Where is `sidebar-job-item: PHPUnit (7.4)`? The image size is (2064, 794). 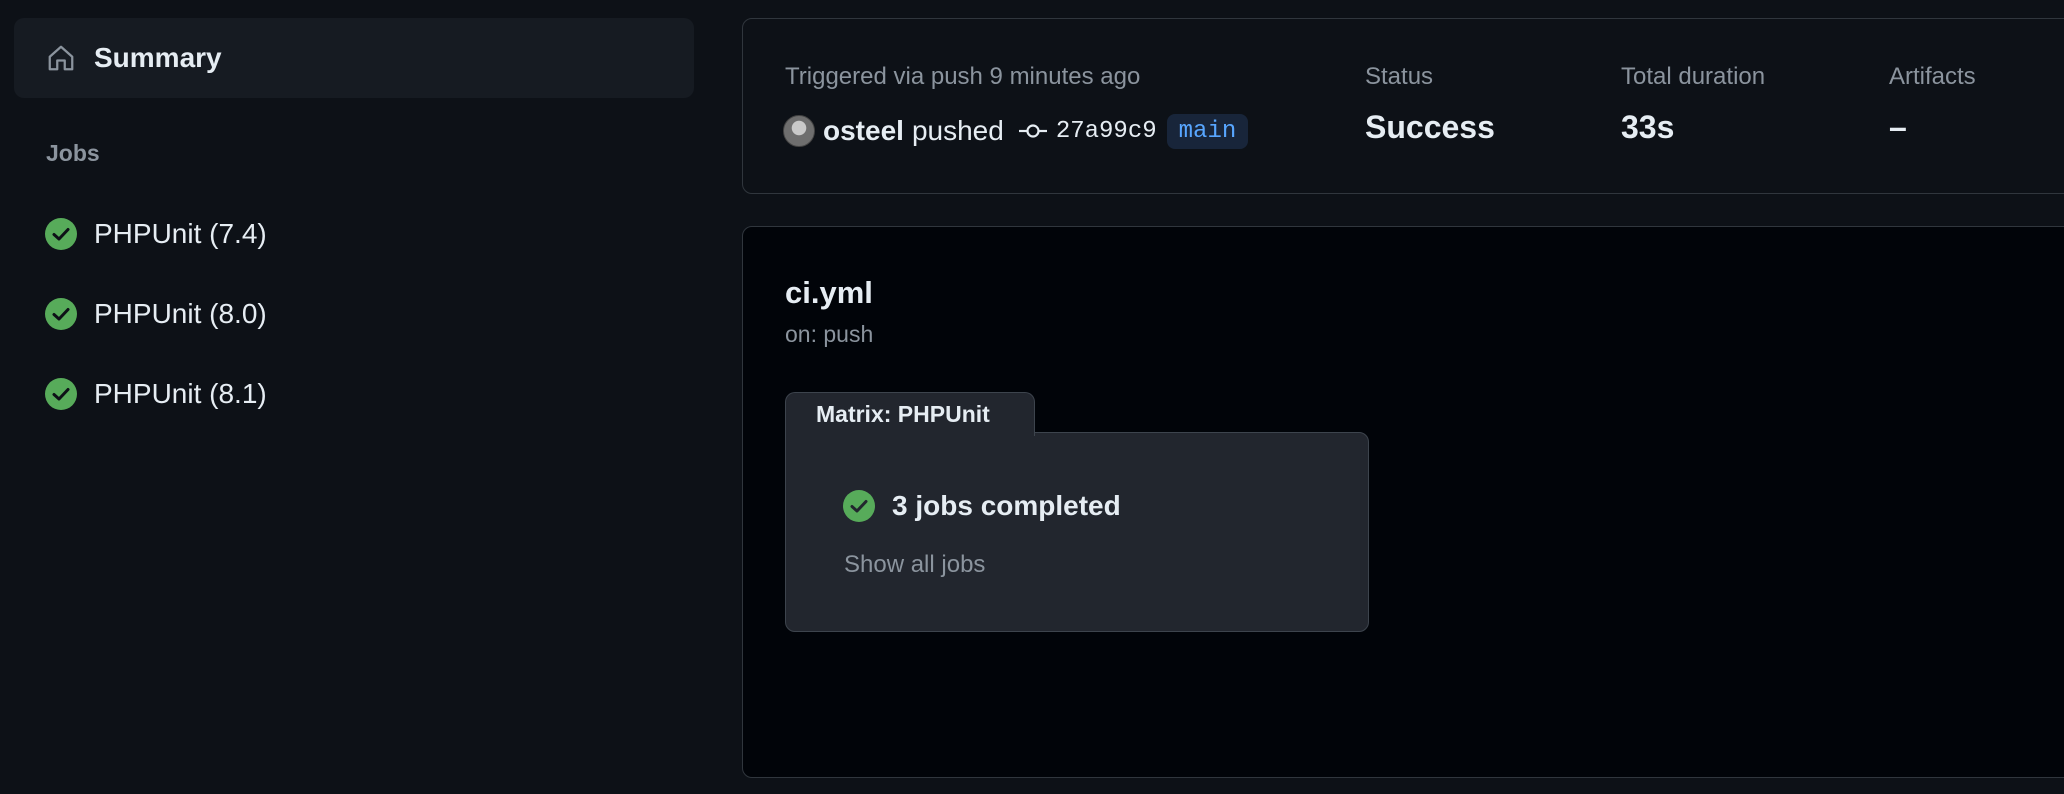
sidebar-job-item: PHPUnit (7.4) is located at coordinates (155, 234).